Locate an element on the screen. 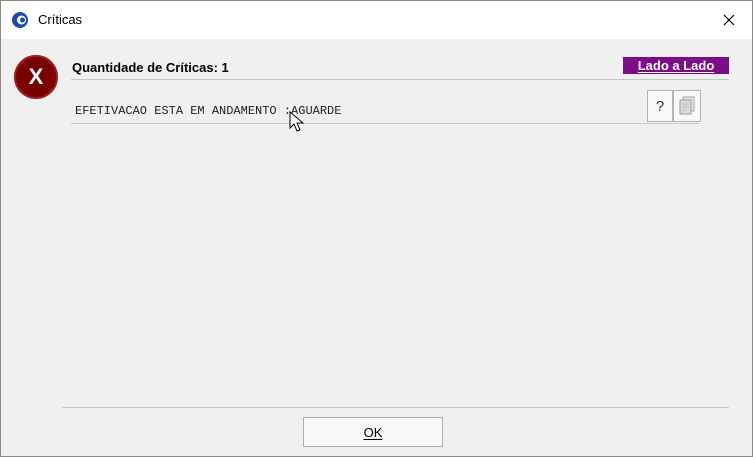 The height and width of the screenshot is (457, 753). close-icon is located at coordinates (729, 20).